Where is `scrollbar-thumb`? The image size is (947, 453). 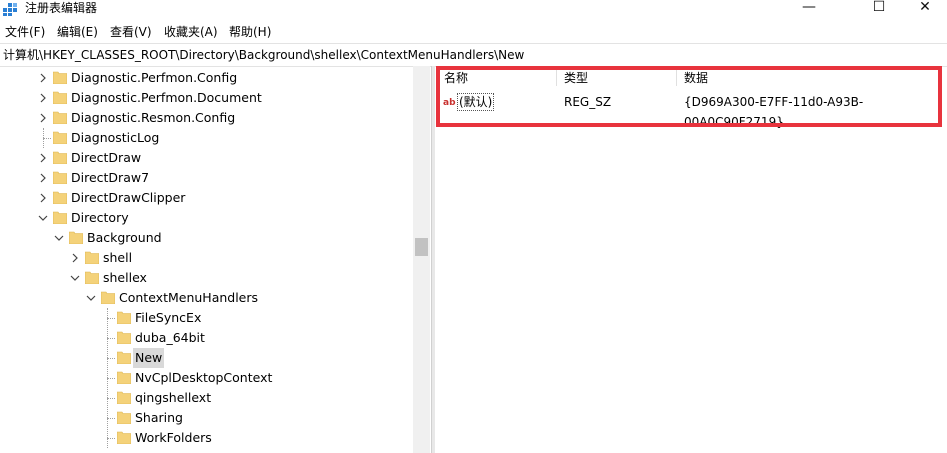 scrollbar-thumb is located at coordinates (421, 247).